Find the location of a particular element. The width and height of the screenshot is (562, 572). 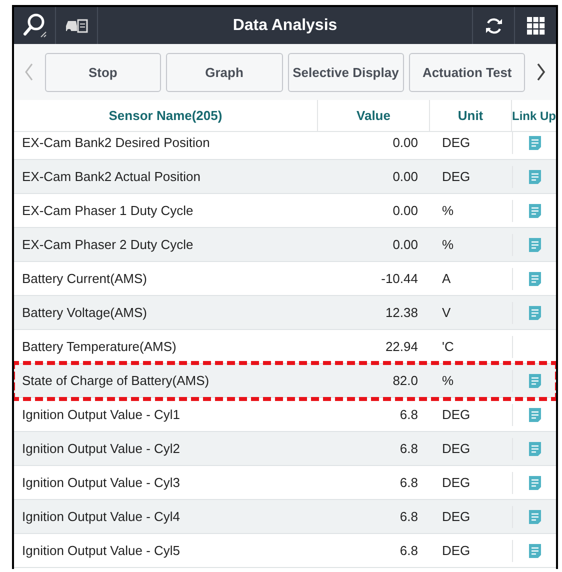

highlighted-row: State of Charge of Battery(AMS) 82.0 % is located at coordinates (285, 381).